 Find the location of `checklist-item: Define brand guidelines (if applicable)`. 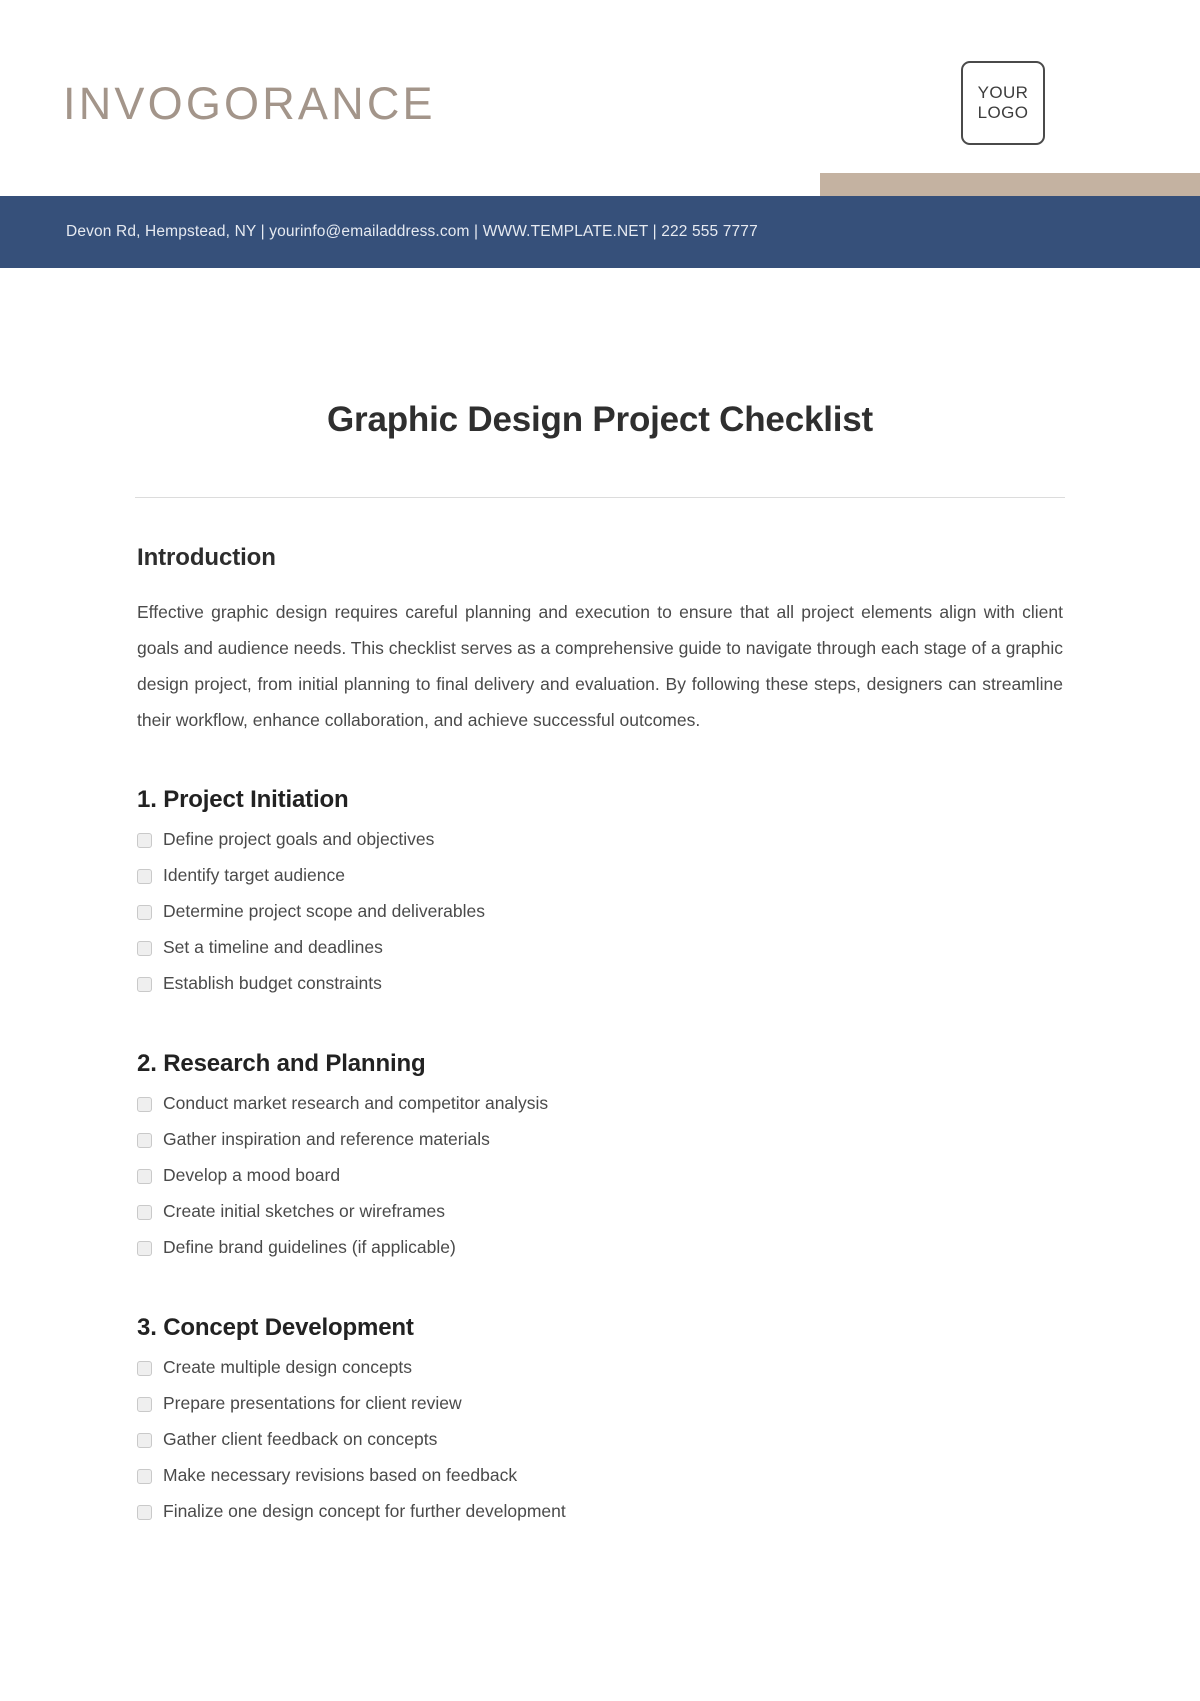

checklist-item: Define brand guidelines (if applicable) is located at coordinates (600, 1248).